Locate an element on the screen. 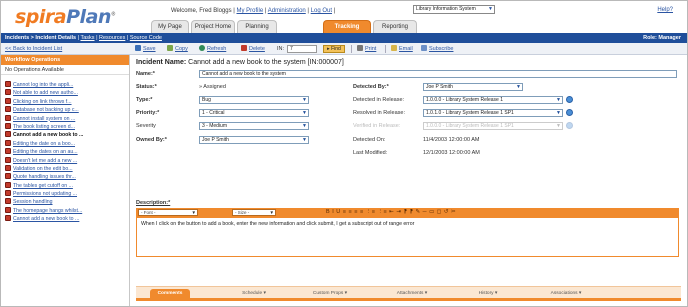 This screenshot has height=307, width=688. priority-label: Priority:* is located at coordinates (148, 113).